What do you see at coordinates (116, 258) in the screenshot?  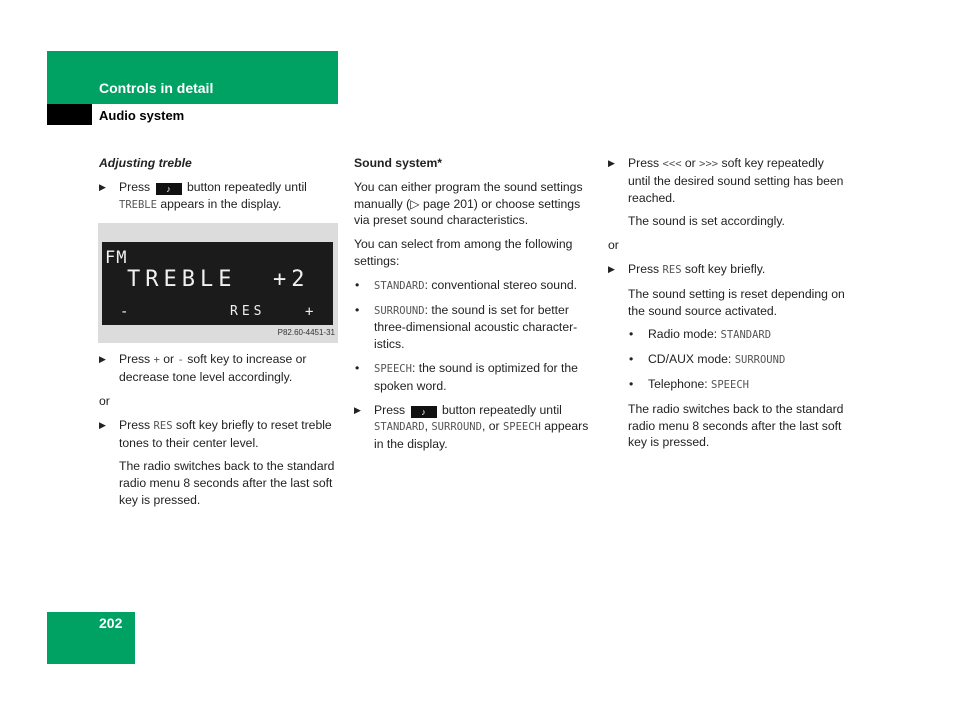 I see `lcd-band: FM` at bounding box center [116, 258].